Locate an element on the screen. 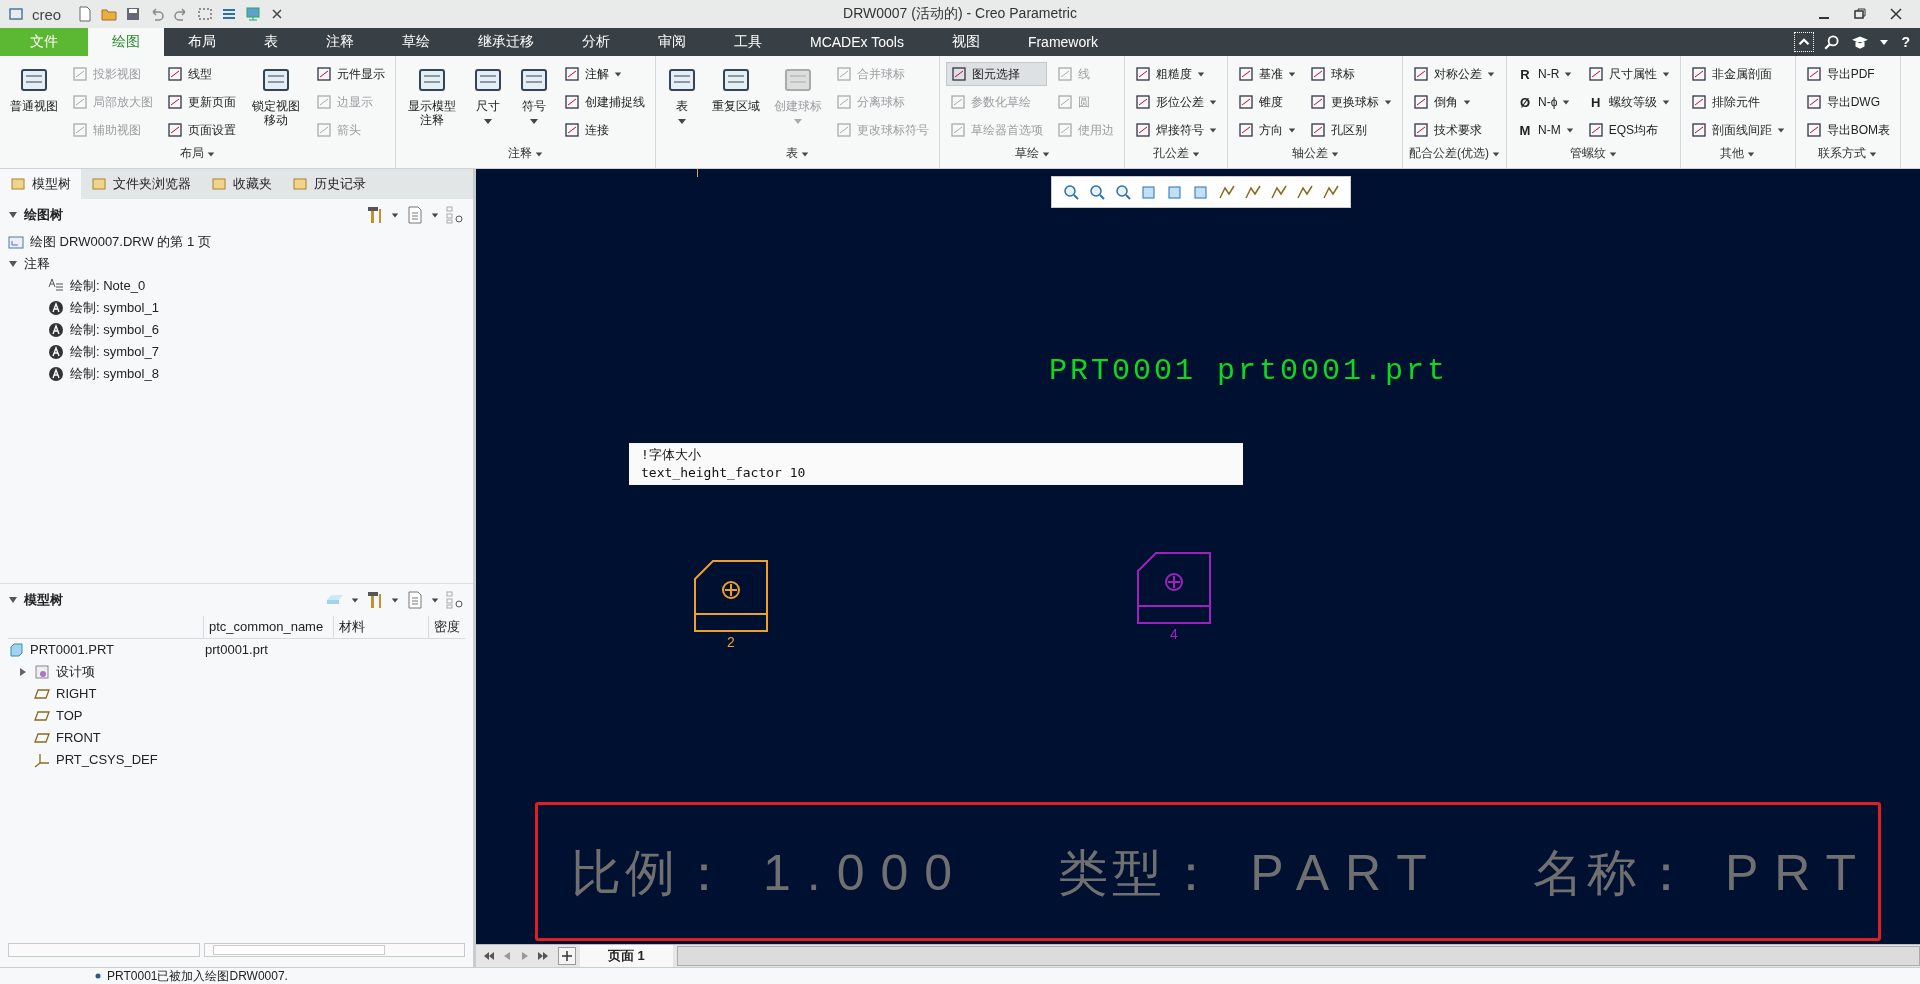  tree-item: 注释 is located at coordinates (37, 264).